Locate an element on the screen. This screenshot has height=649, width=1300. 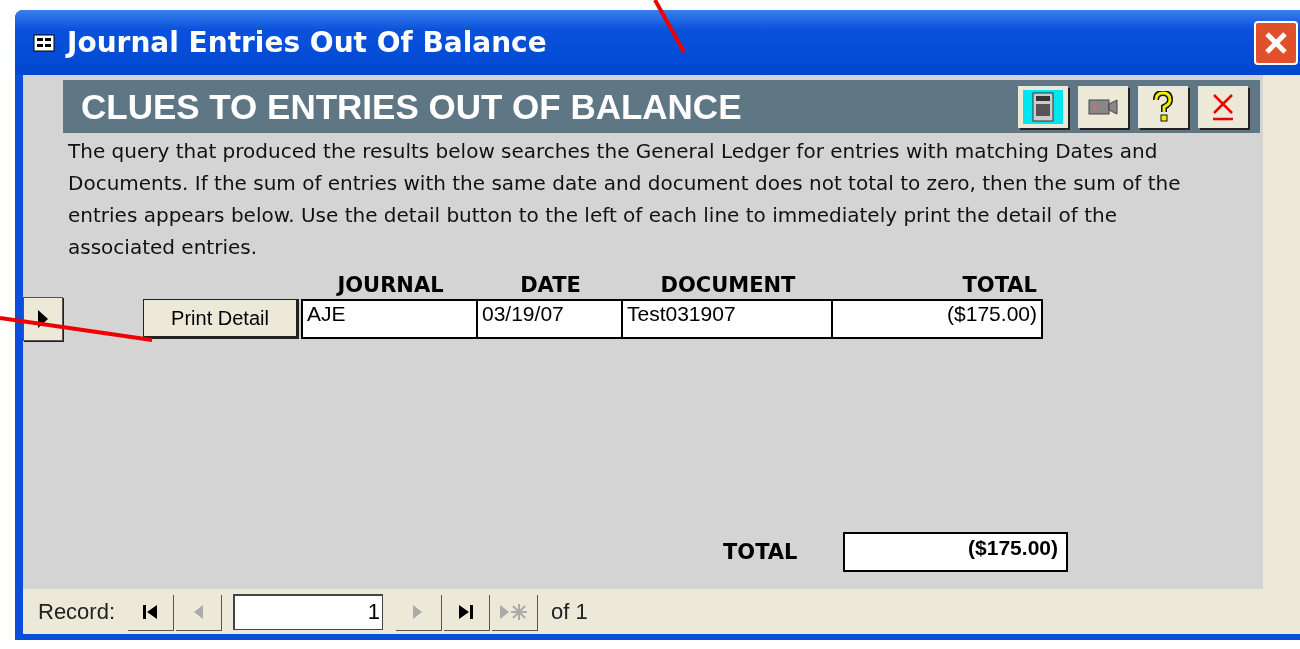
table-cell: 03/19/07 is located at coordinates (549, 319).